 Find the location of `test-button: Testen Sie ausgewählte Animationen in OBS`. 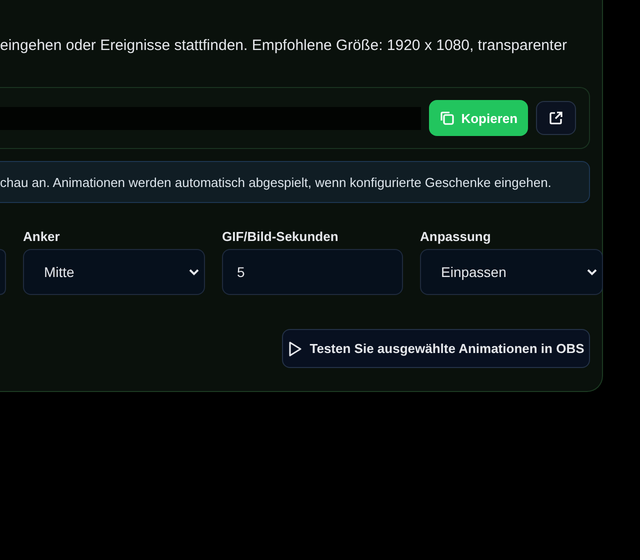

test-button: Testen Sie ausgewählte Animationen in OBS is located at coordinates (436, 348).